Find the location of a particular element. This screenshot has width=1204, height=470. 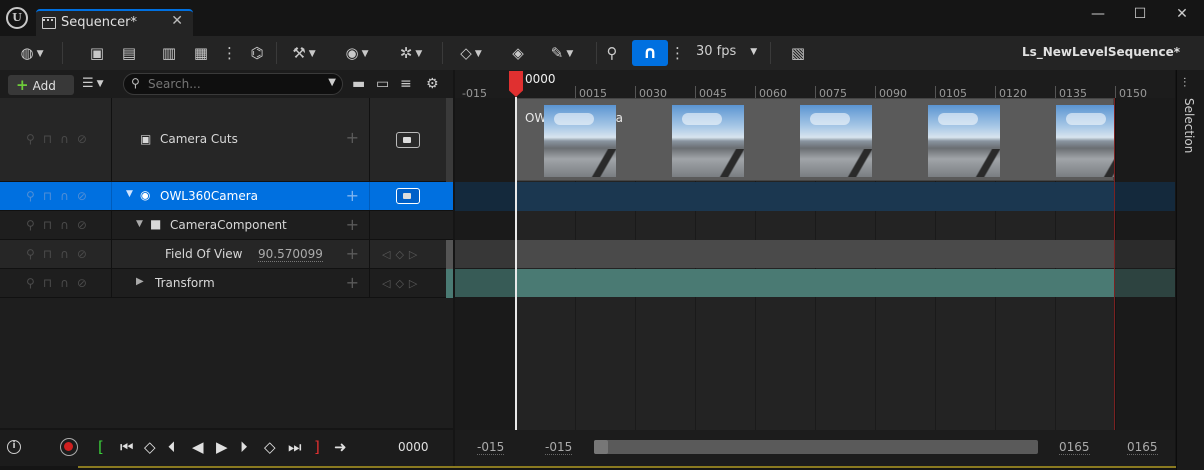

track-label: OWL360Camera is located at coordinates (209, 196).